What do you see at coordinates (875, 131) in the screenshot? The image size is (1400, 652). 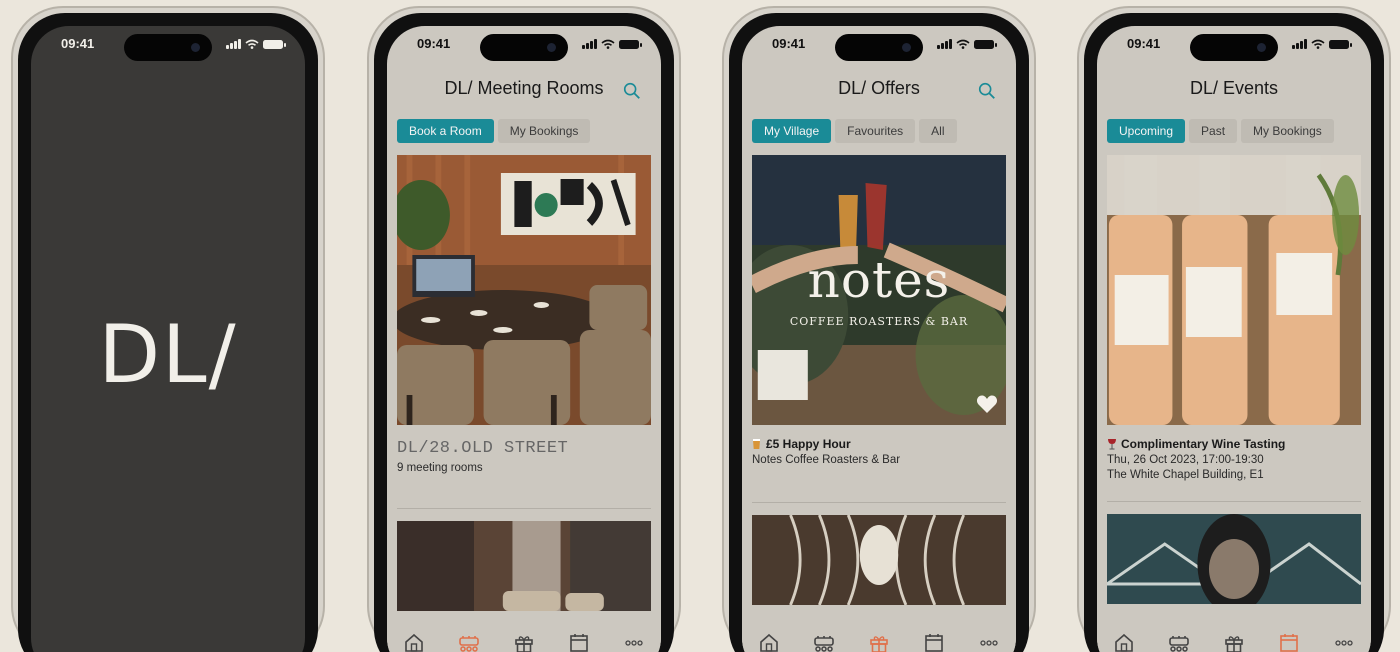 I see `tab-favourites: Favourites` at bounding box center [875, 131].